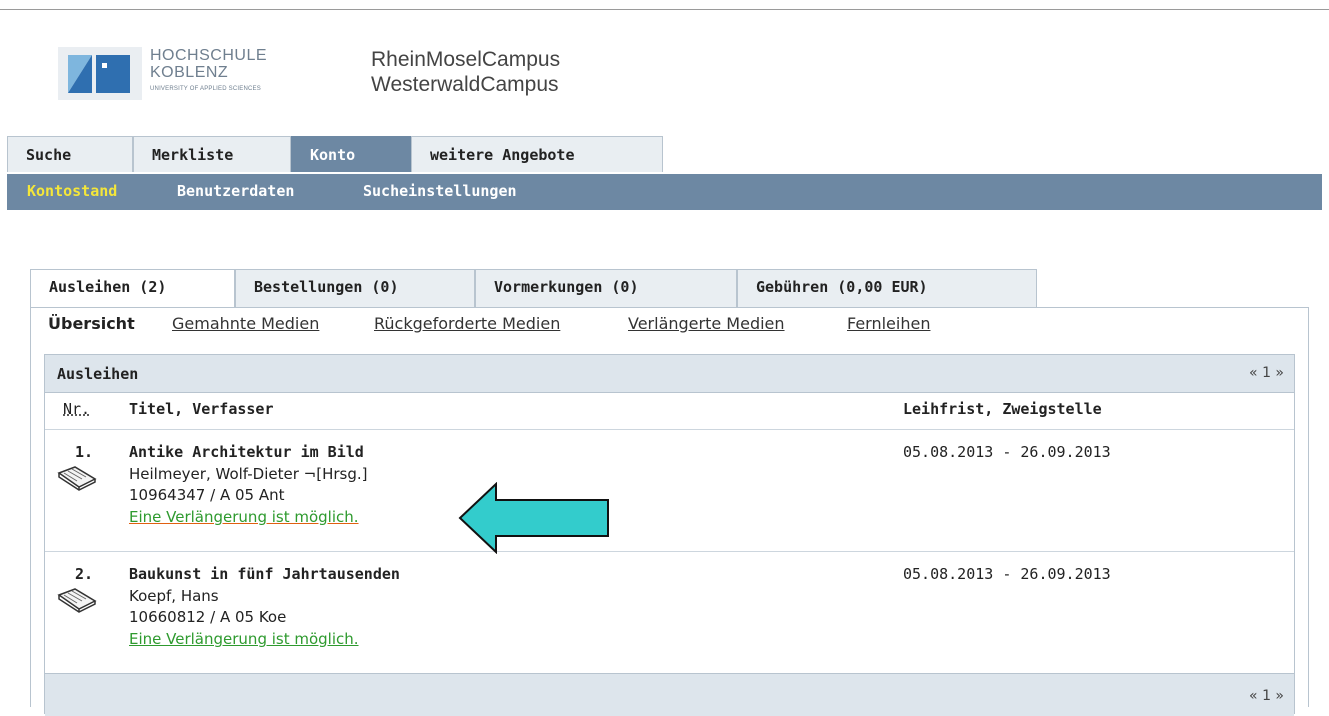 This screenshot has height=716, width=1329. I want to click on column-nr: Nr., so click(77, 409).